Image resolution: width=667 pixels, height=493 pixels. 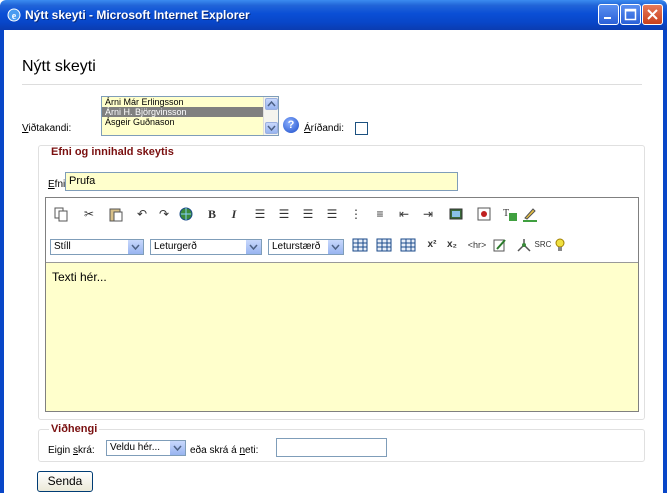 What do you see at coordinates (477, 245) in the screenshot?
I see `horizontal-rule-button: <hr>` at bounding box center [477, 245].